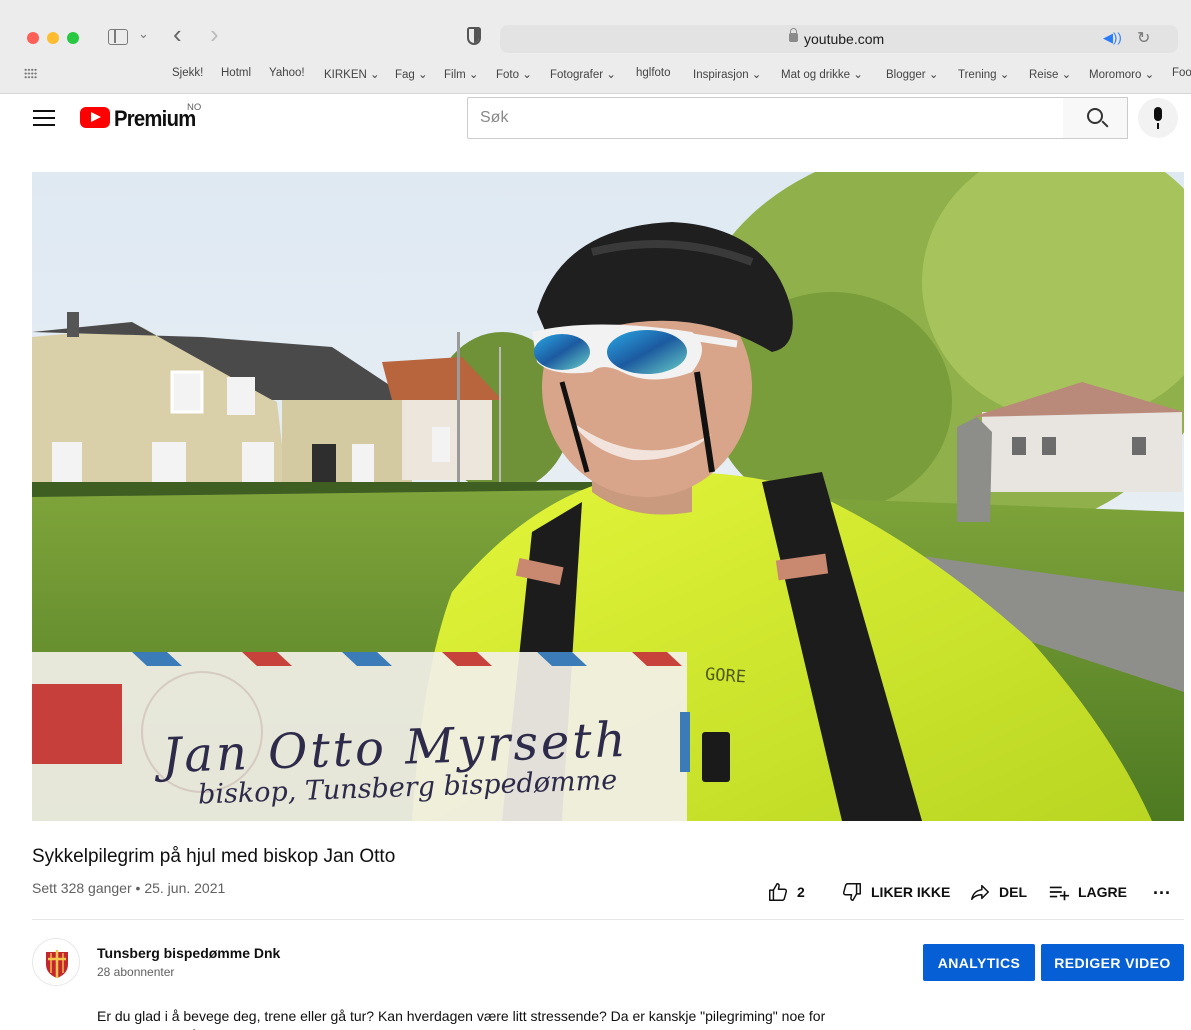 The image size is (1191, 1030). What do you see at coordinates (33, 38) in the screenshot?
I see `close-window-button` at bounding box center [33, 38].